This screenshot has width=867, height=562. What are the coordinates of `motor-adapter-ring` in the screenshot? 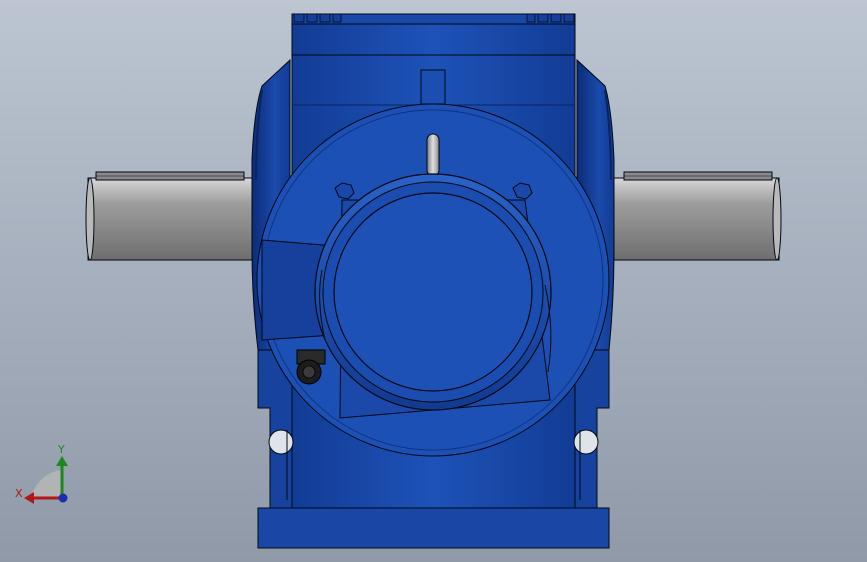 It's located at (433, 292).